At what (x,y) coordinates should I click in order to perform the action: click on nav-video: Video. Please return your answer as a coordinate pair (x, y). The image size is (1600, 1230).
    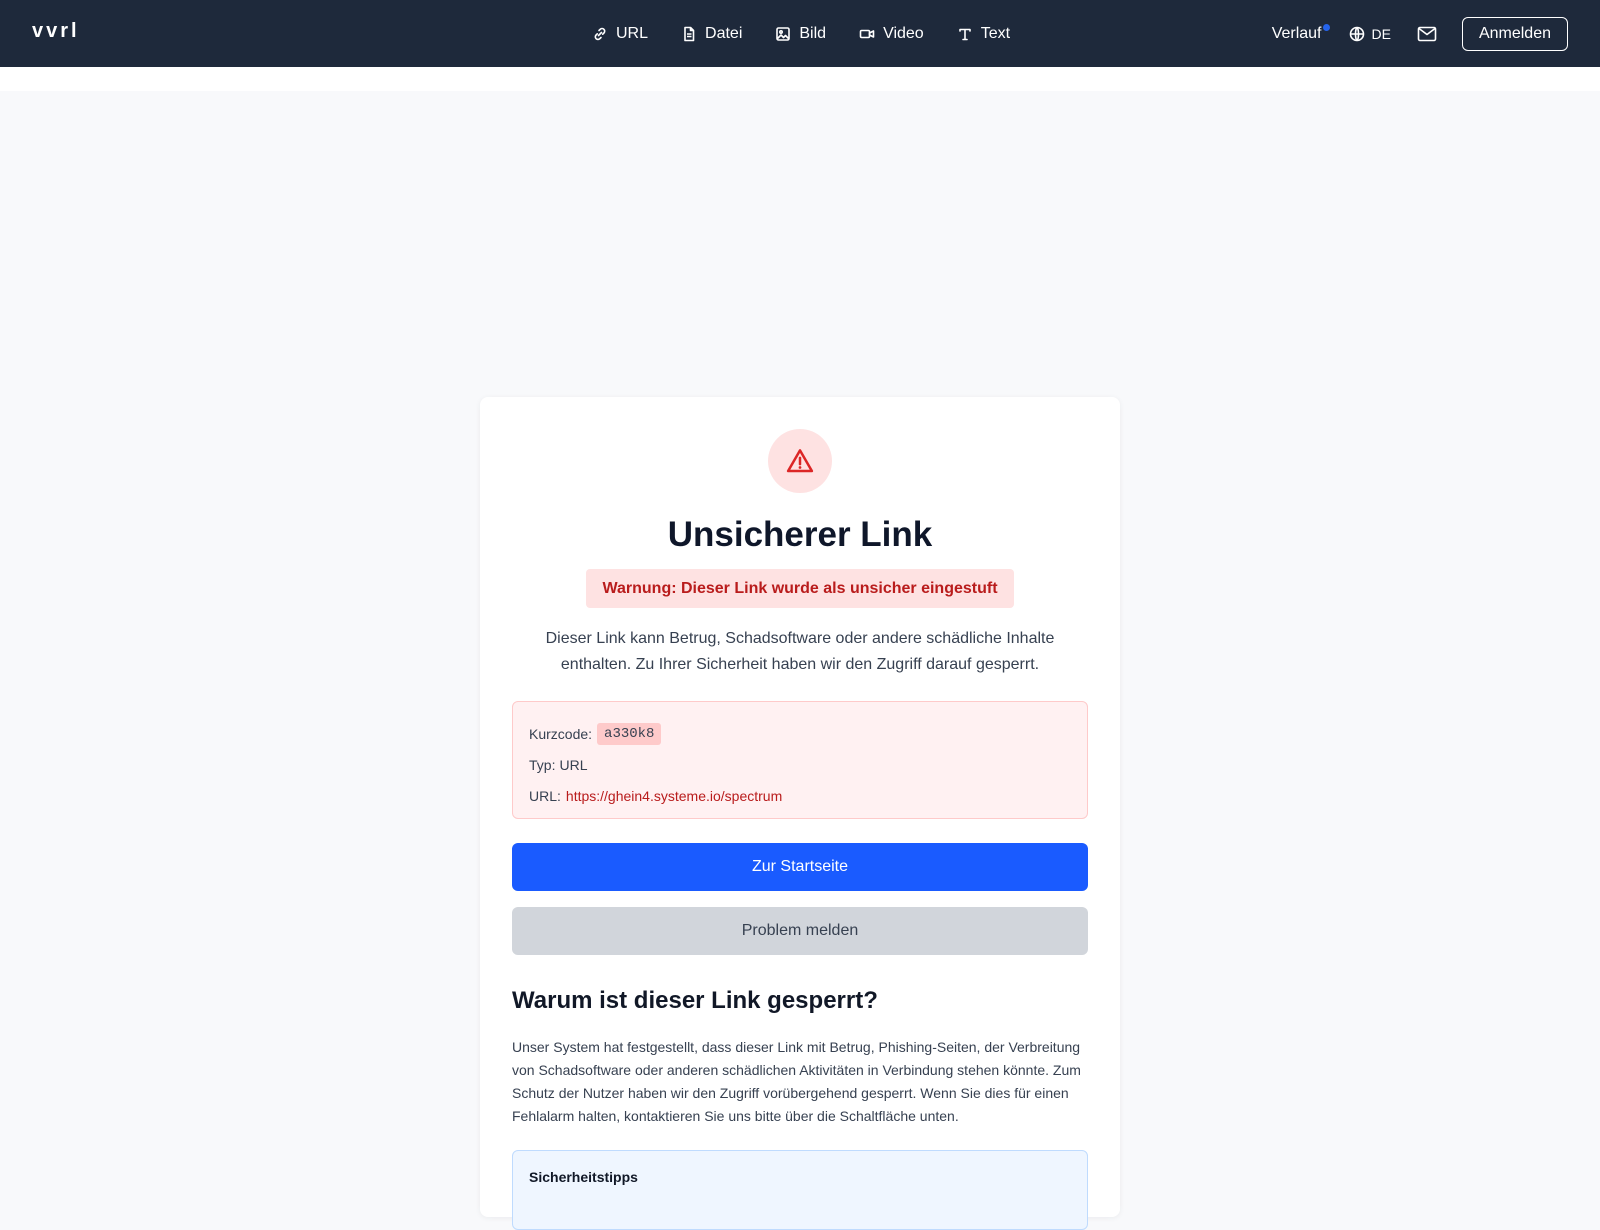
    Looking at the image, I should click on (891, 34).